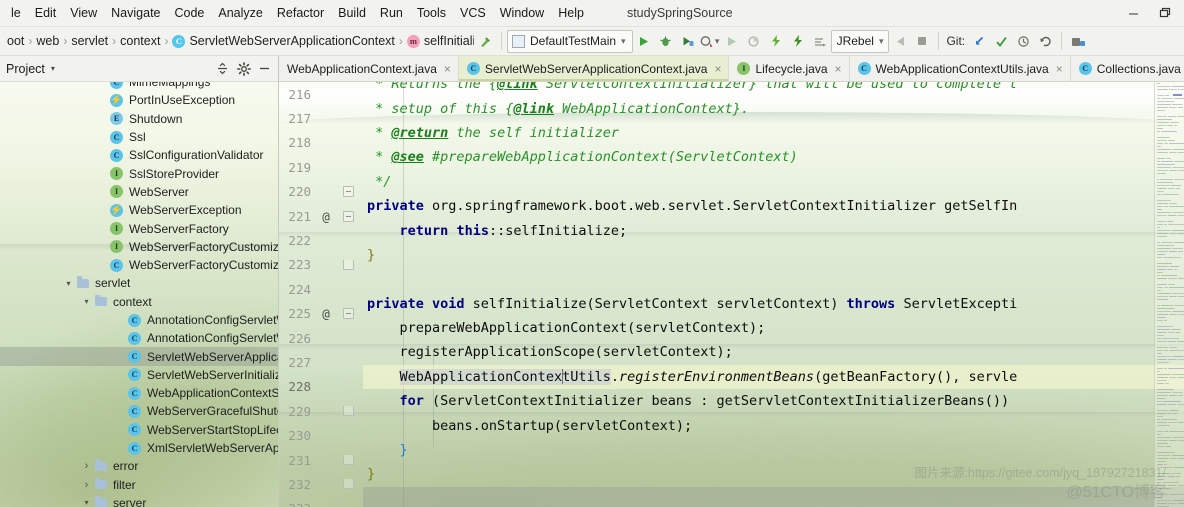 Image resolution: width=1184 pixels, height=507 pixels. I want to click on collapse-all-icon, so click(222, 68).